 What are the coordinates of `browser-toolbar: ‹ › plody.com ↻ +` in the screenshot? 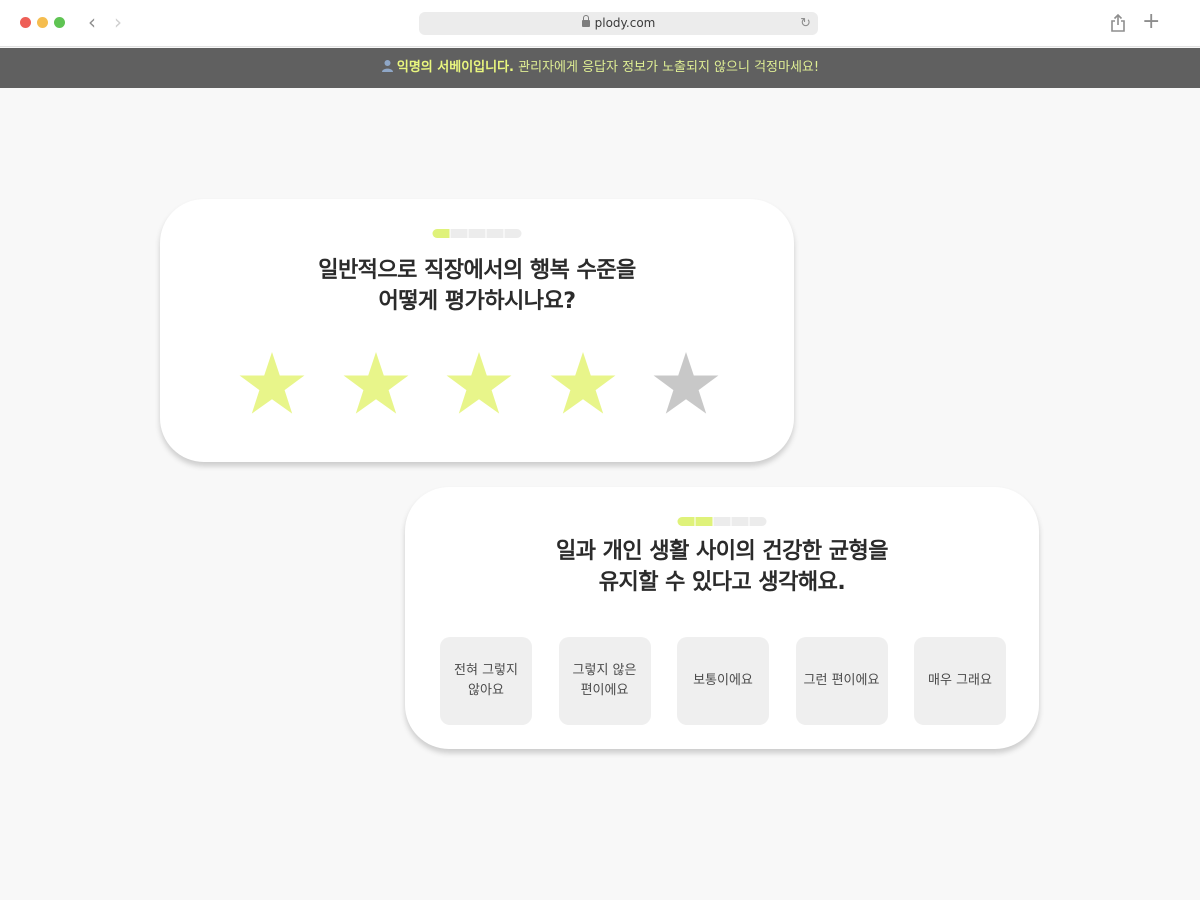 It's located at (600, 23).